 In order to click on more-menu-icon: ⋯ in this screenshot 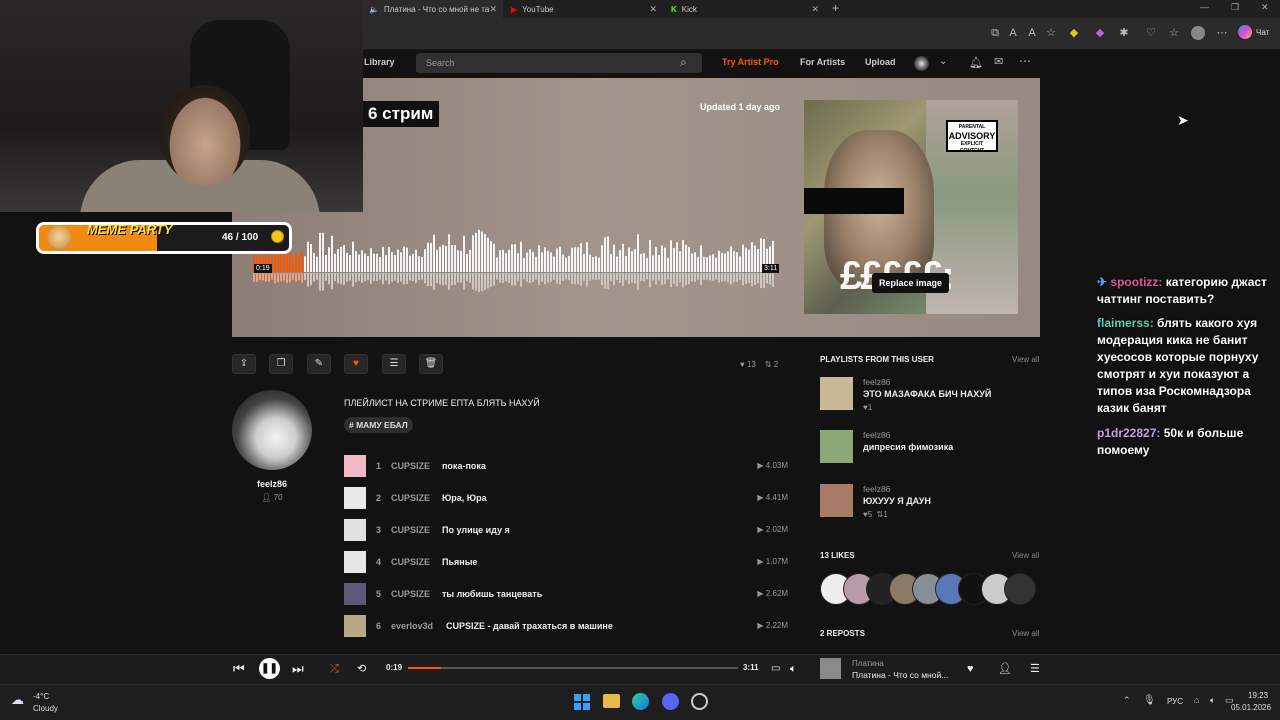, I will do `click(1222, 33)`.